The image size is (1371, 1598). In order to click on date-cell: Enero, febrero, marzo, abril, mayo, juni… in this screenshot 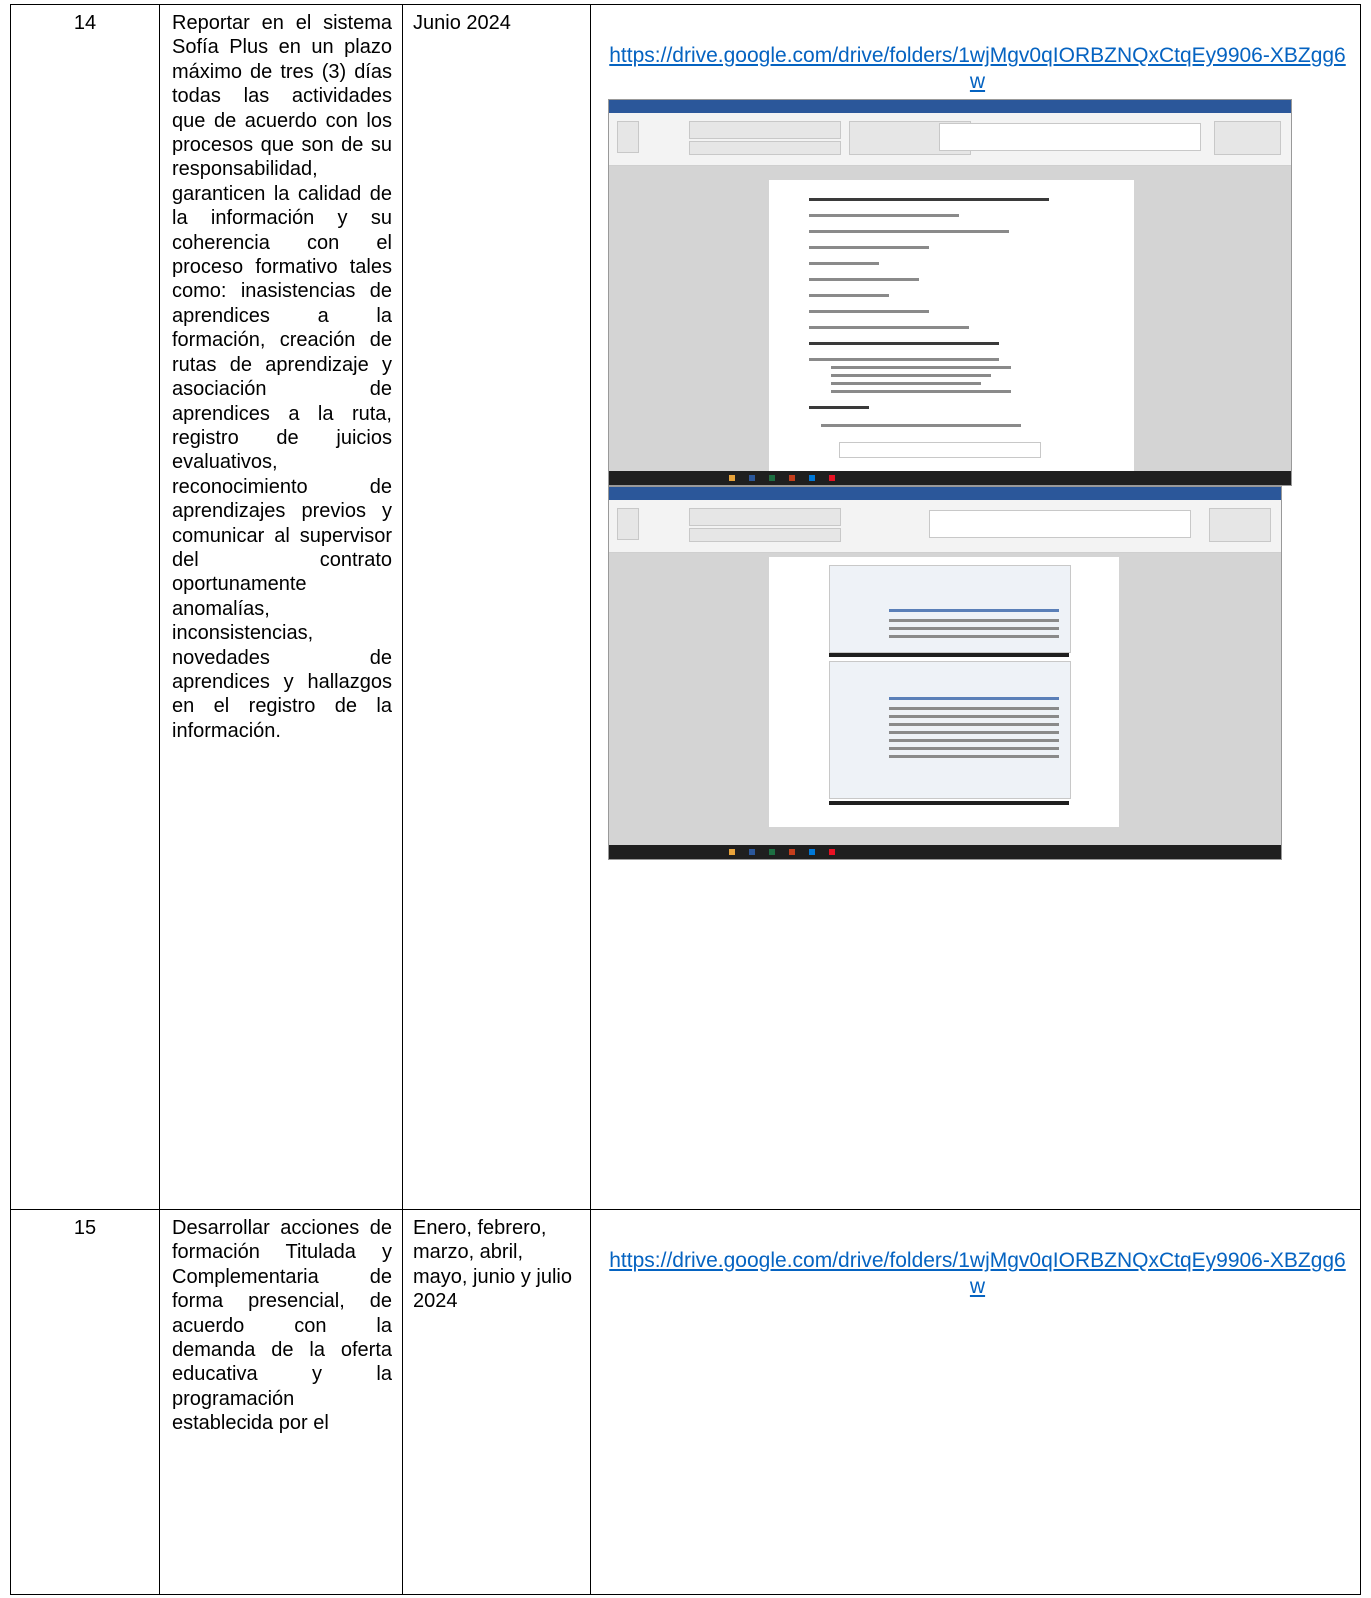, I will do `click(496, 1402)`.